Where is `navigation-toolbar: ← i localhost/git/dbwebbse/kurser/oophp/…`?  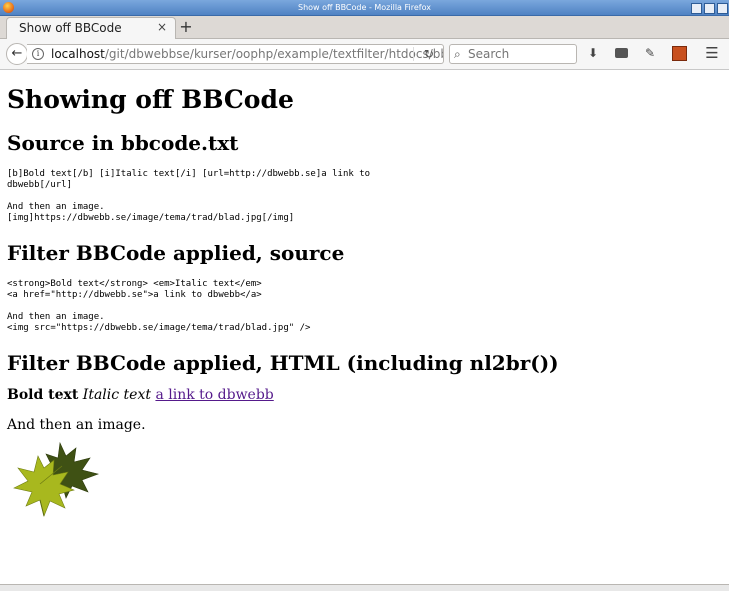 navigation-toolbar: ← i localhost/git/dbwebbse/kurser/oophp/… is located at coordinates (364, 54).